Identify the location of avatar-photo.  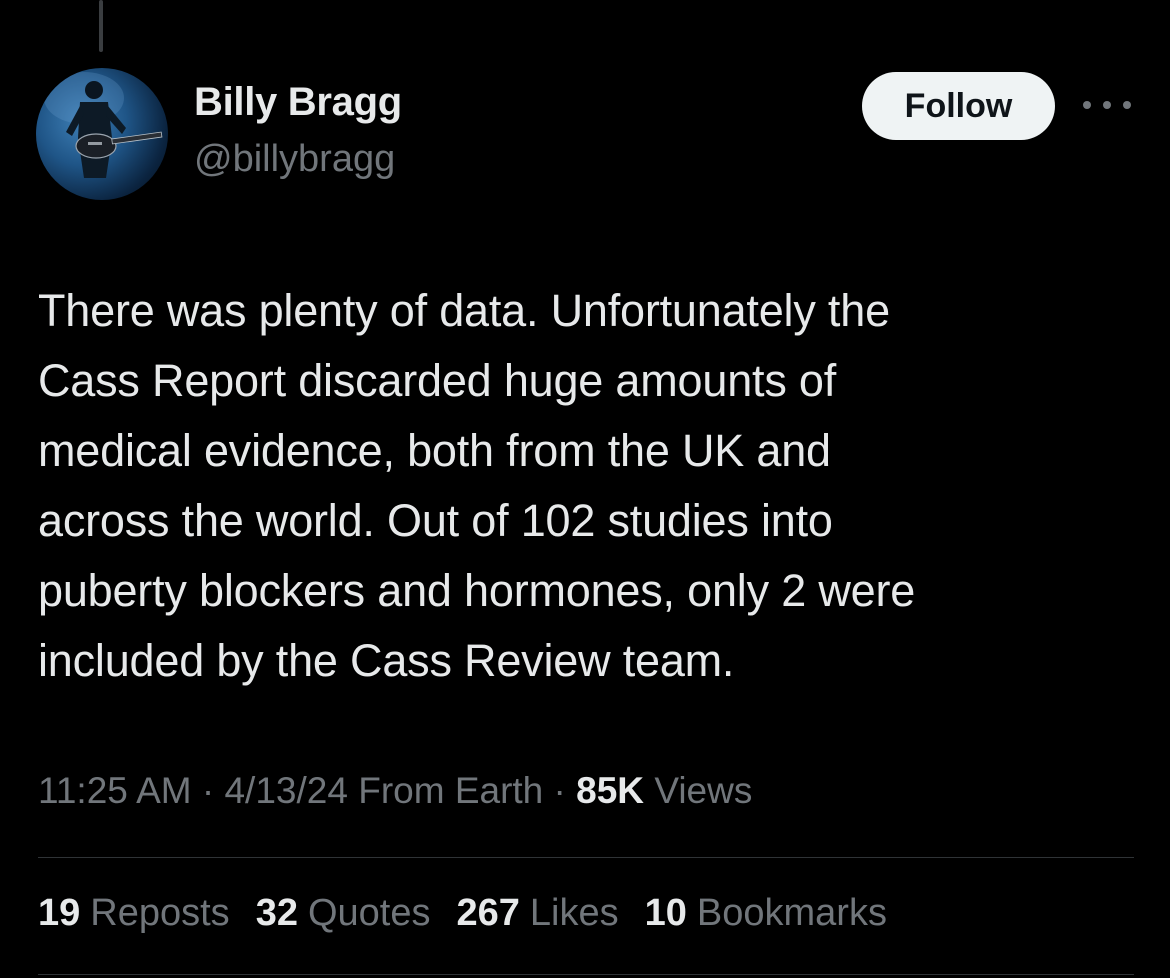
(103, 125).